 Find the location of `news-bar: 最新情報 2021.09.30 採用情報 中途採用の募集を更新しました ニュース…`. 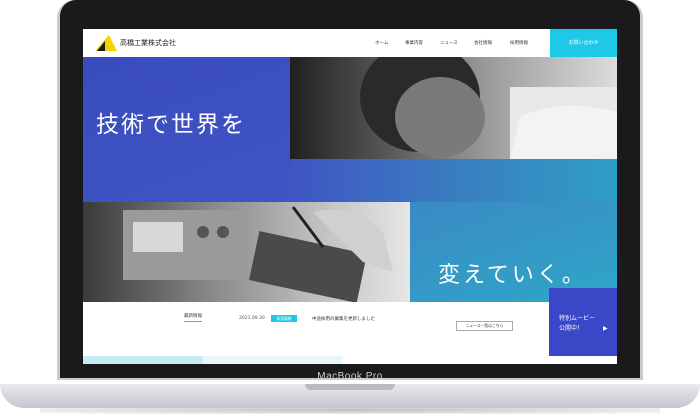

news-bar: 最新情報 2021.09.30 採用情報 中途採用の募集を更新しました ニュース… is located at coordinates (346, 318).